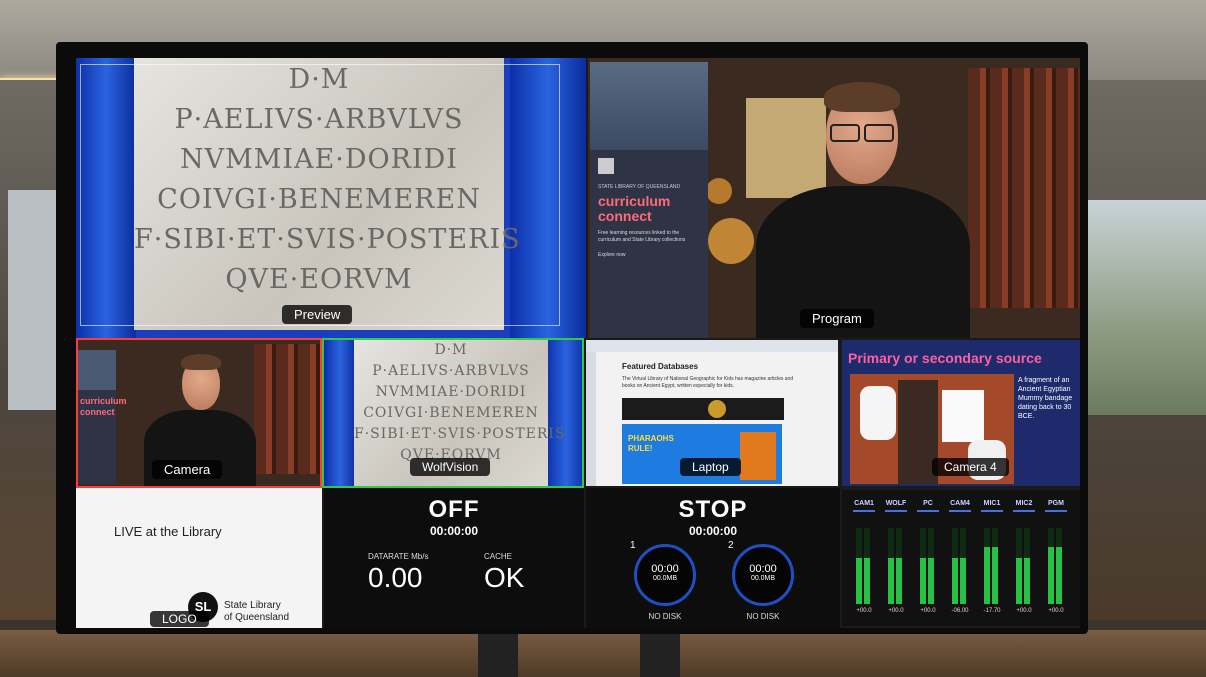 The image size is (1206, 677). Describe the element at coordinates (837, 318) in the screenshot. I see `program-label: Program` at that location.